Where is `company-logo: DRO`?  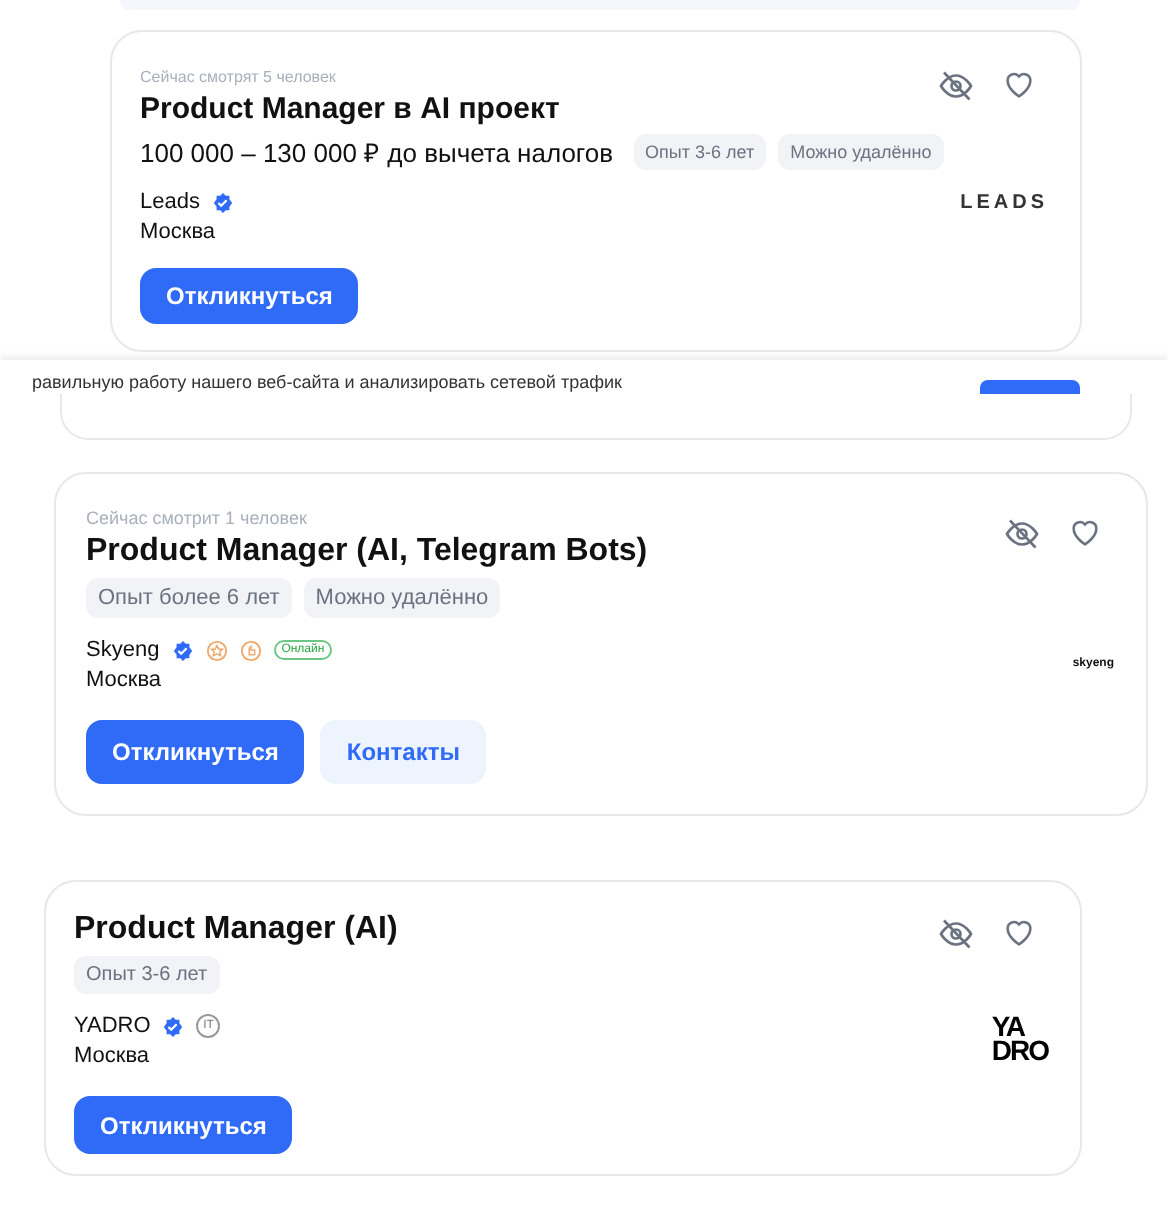
company-logo: DRO is located at coordinates (1019, 1050).